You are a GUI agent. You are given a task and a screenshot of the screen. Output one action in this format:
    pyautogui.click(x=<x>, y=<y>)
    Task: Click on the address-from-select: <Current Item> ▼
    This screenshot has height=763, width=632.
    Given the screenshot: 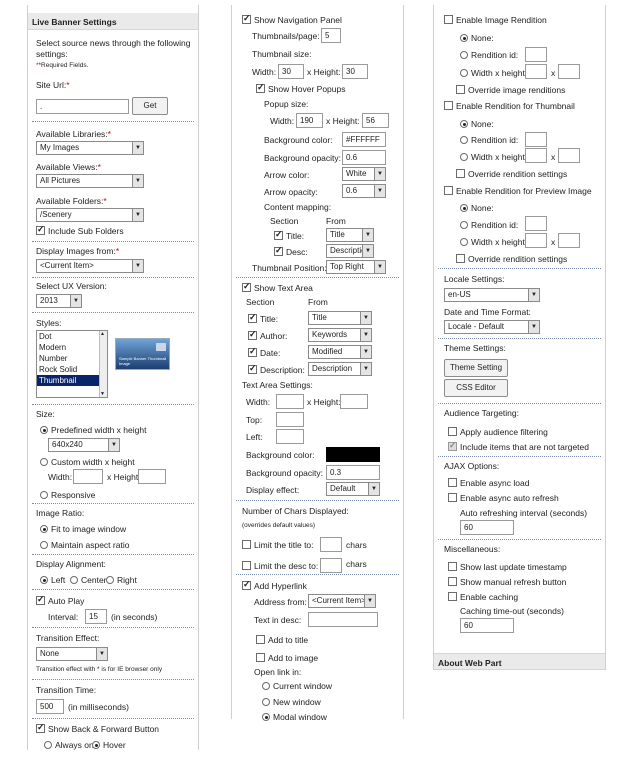 What is the action you would take?
    pyautogui.click(x=342, y=601)
    